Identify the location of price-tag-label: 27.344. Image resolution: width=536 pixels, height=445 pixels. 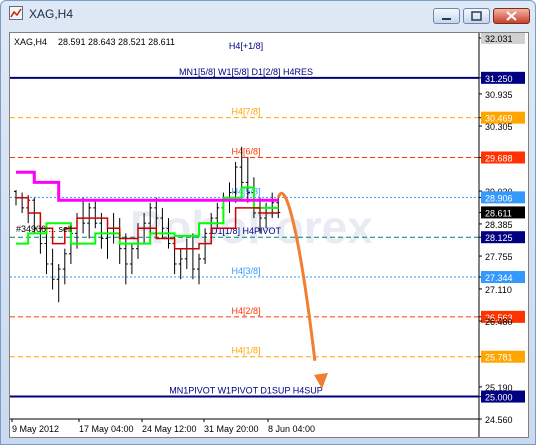
(499, 278).